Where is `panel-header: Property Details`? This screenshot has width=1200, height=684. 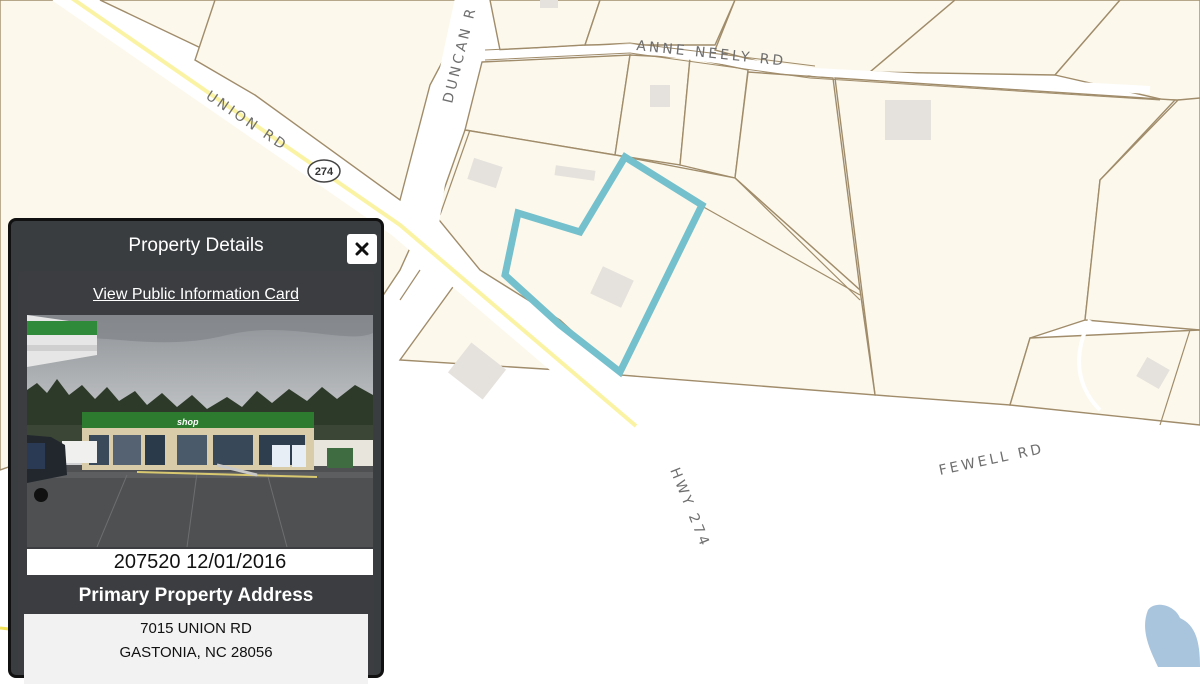
panel-header: Property Details is located at coordinates (196, 246).